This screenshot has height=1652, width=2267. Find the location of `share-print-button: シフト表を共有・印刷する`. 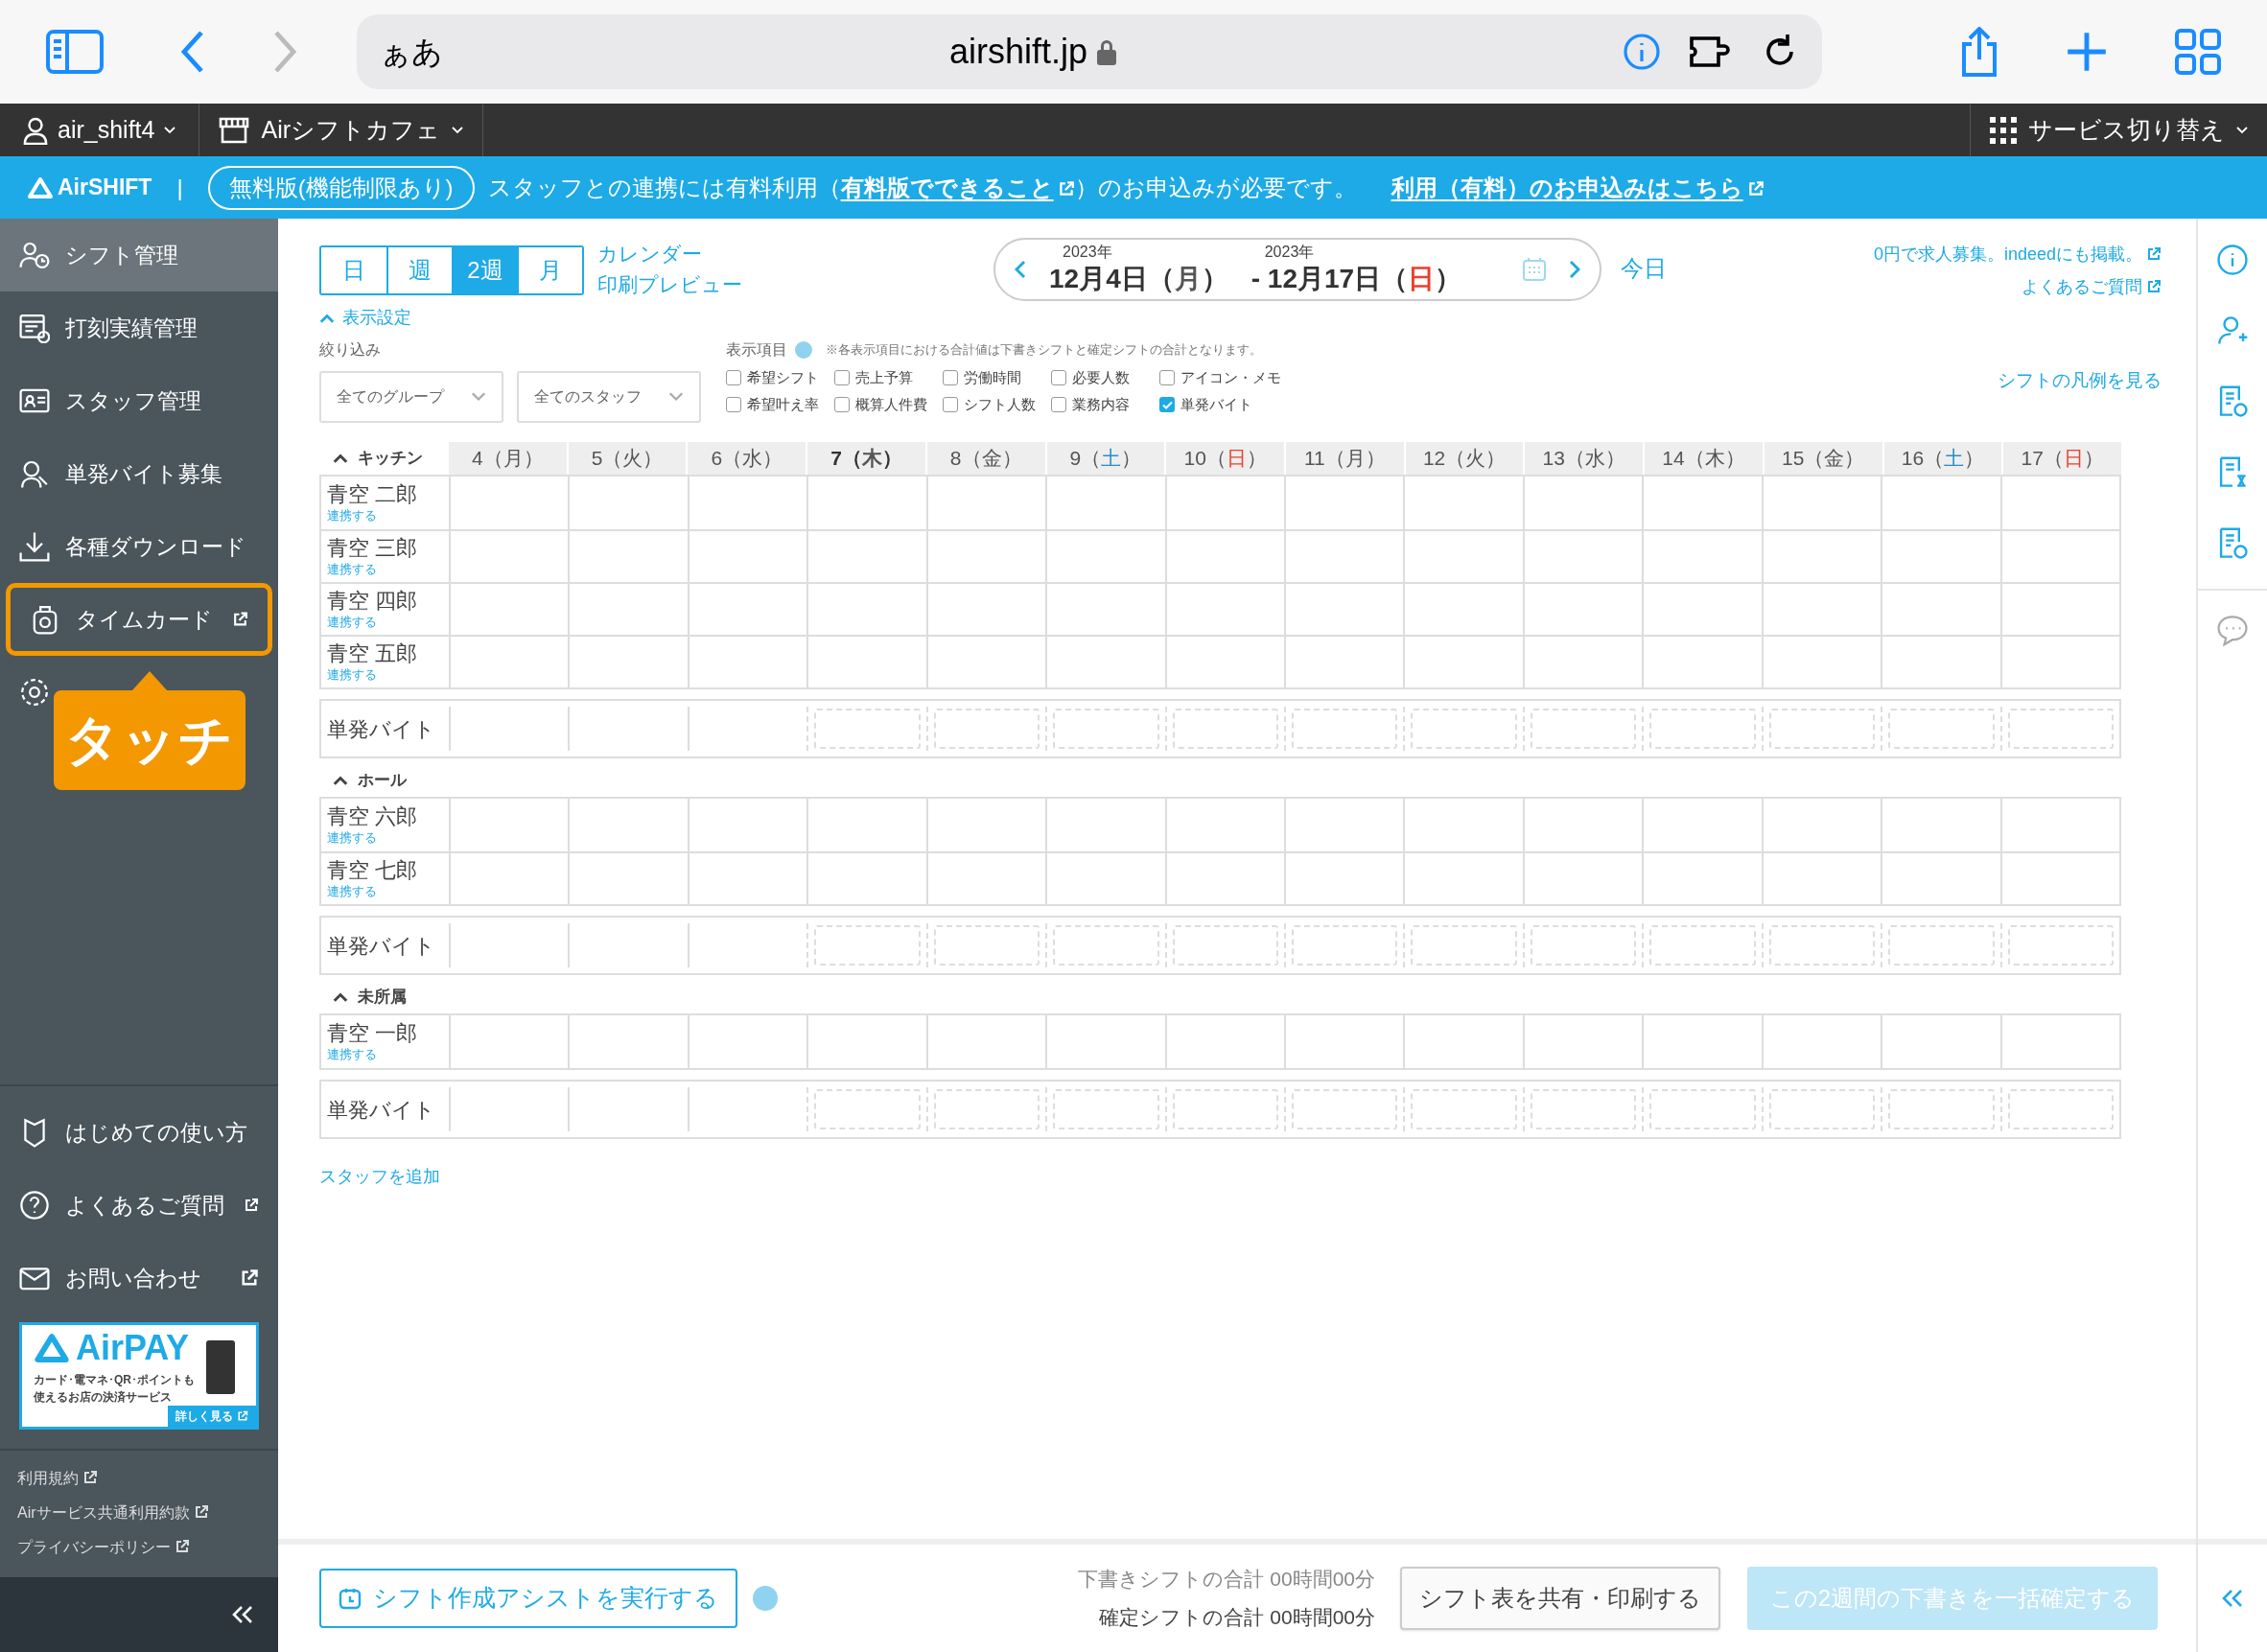

share-print-button: シフト表を共有・印刷する is located at coordinates (1560, 1598).